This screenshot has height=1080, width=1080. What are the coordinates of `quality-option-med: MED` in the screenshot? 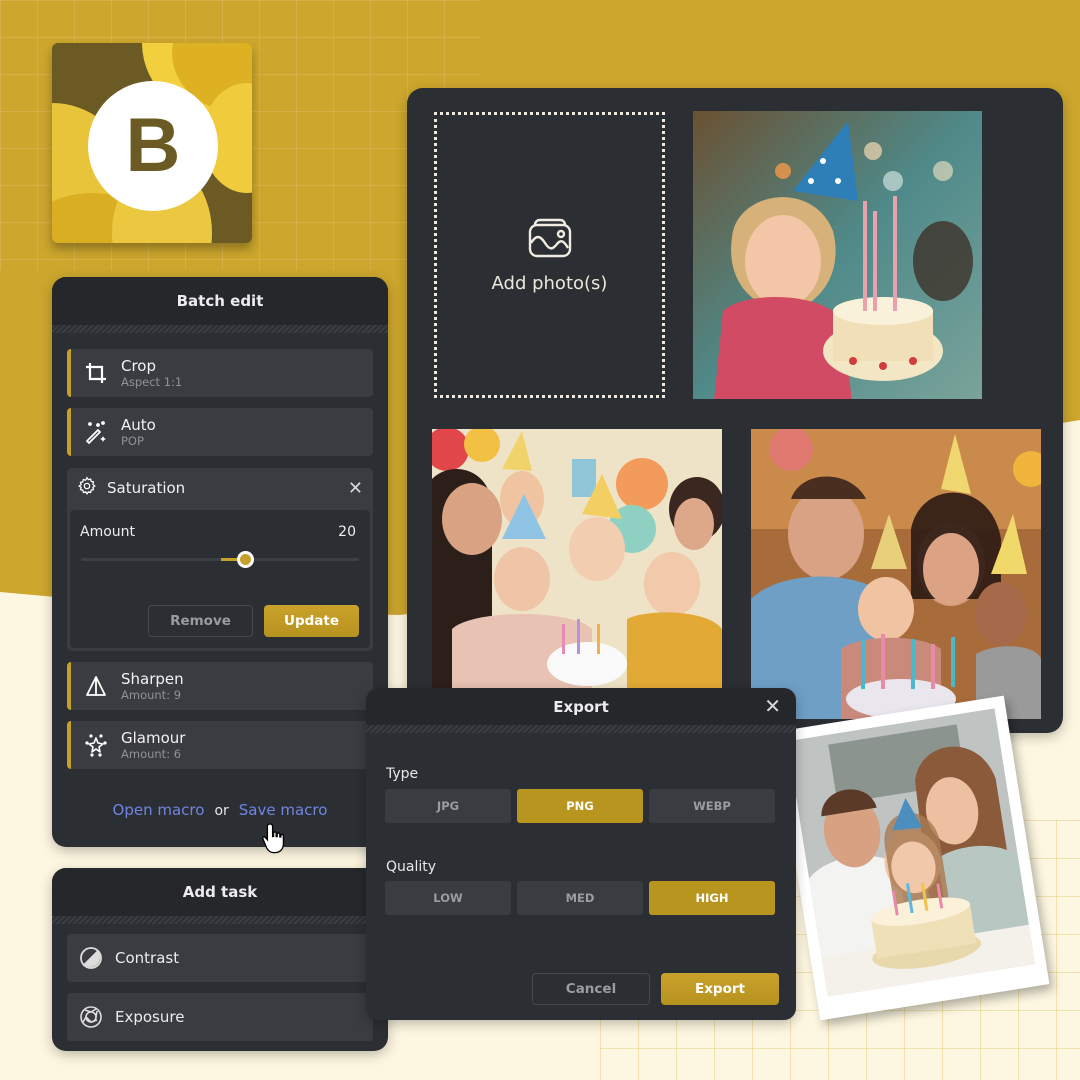 It's located at (580, 898).